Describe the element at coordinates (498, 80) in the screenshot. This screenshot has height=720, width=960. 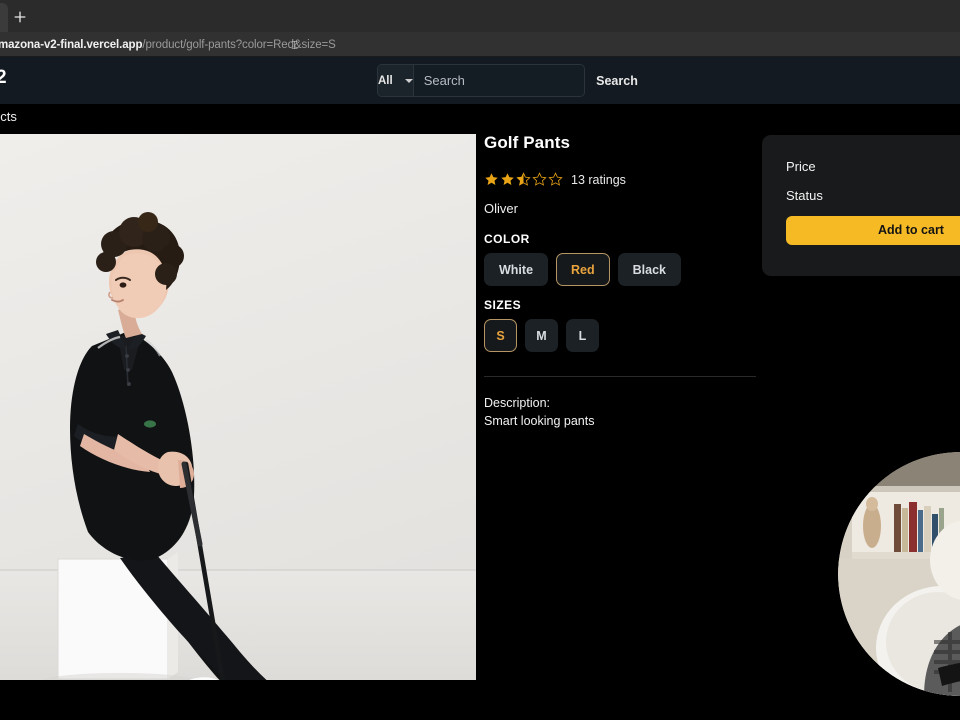
I see `search-input` at that location.